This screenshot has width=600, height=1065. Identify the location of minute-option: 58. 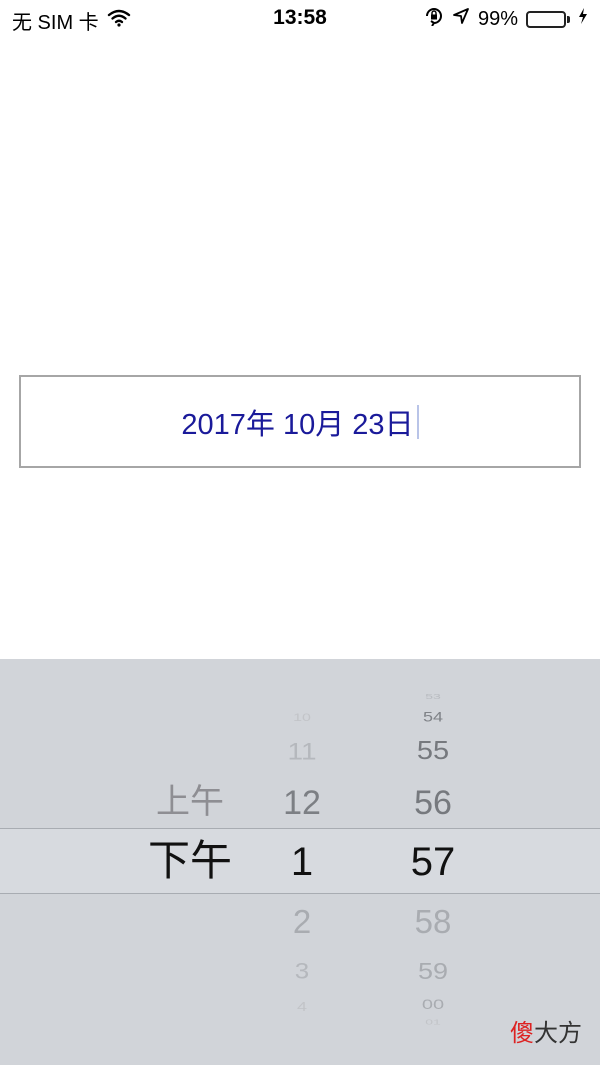
(433, 921).